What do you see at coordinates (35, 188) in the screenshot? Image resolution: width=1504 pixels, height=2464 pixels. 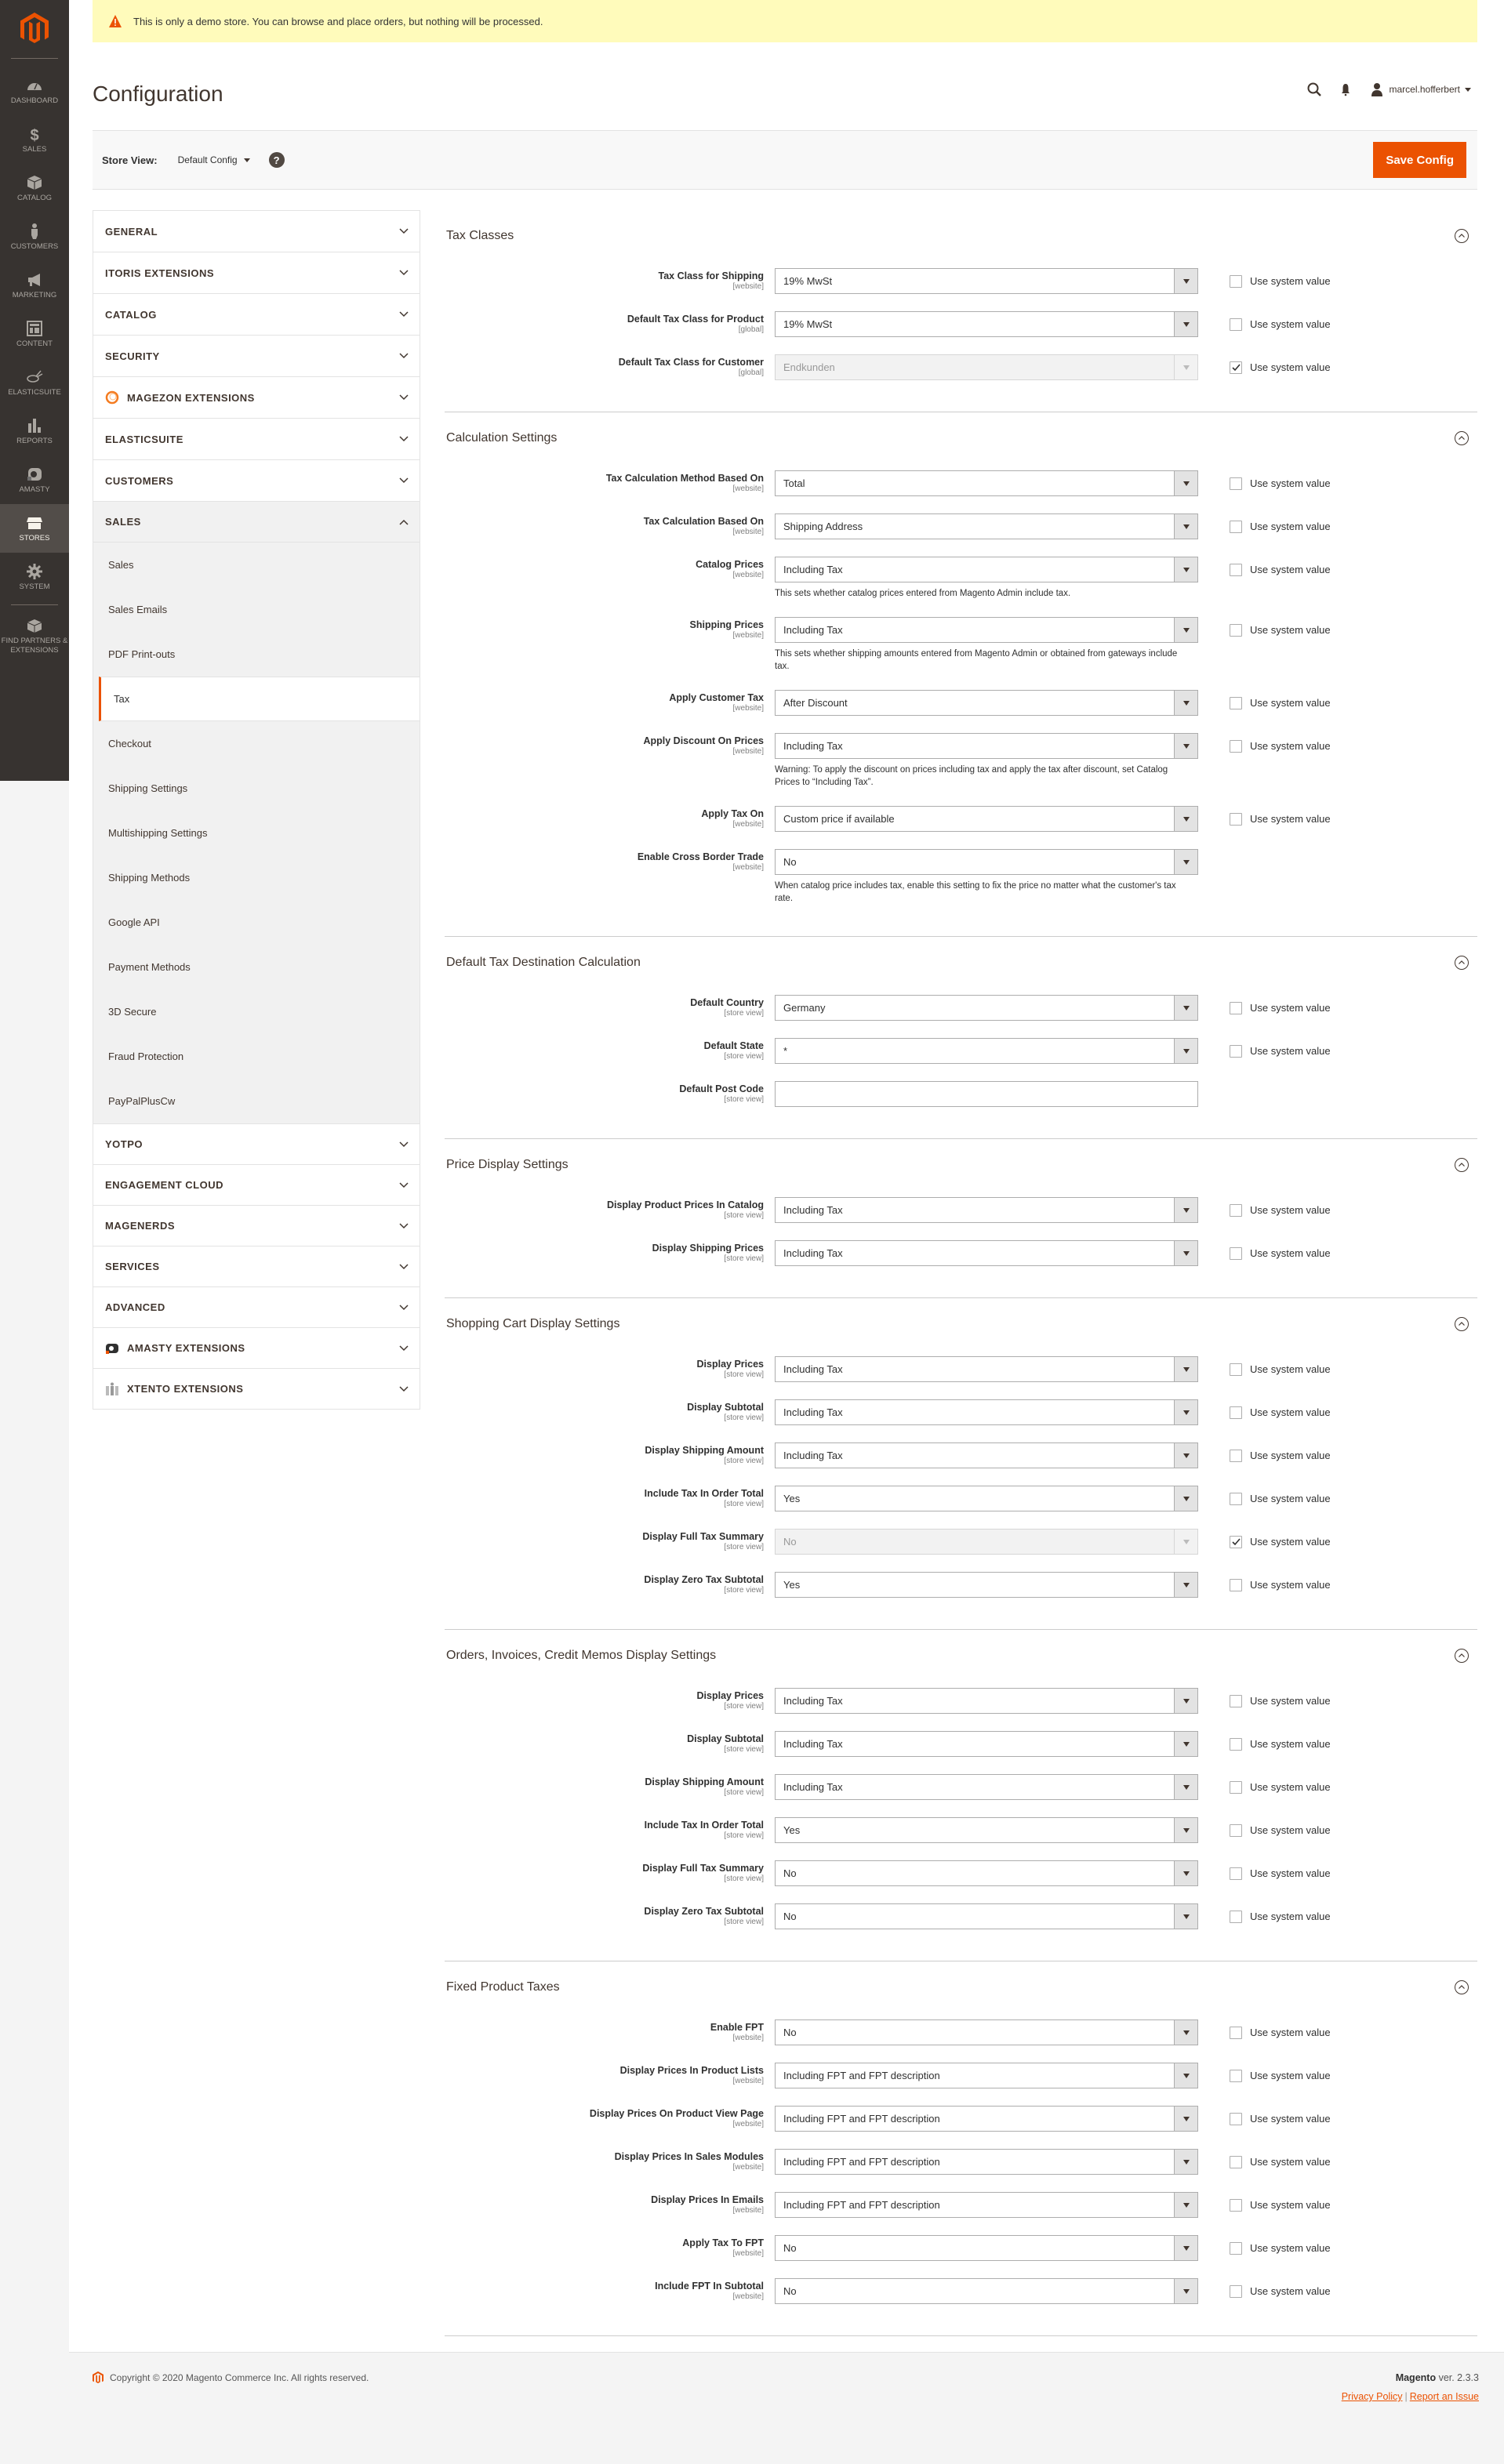 I see `nav-item-catalog: Catalog` at bounding box center [35, 188].